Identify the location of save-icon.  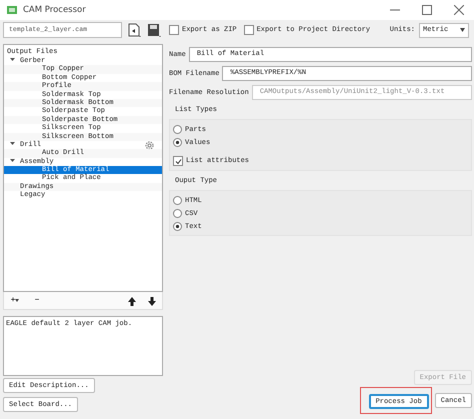
(154, 30).